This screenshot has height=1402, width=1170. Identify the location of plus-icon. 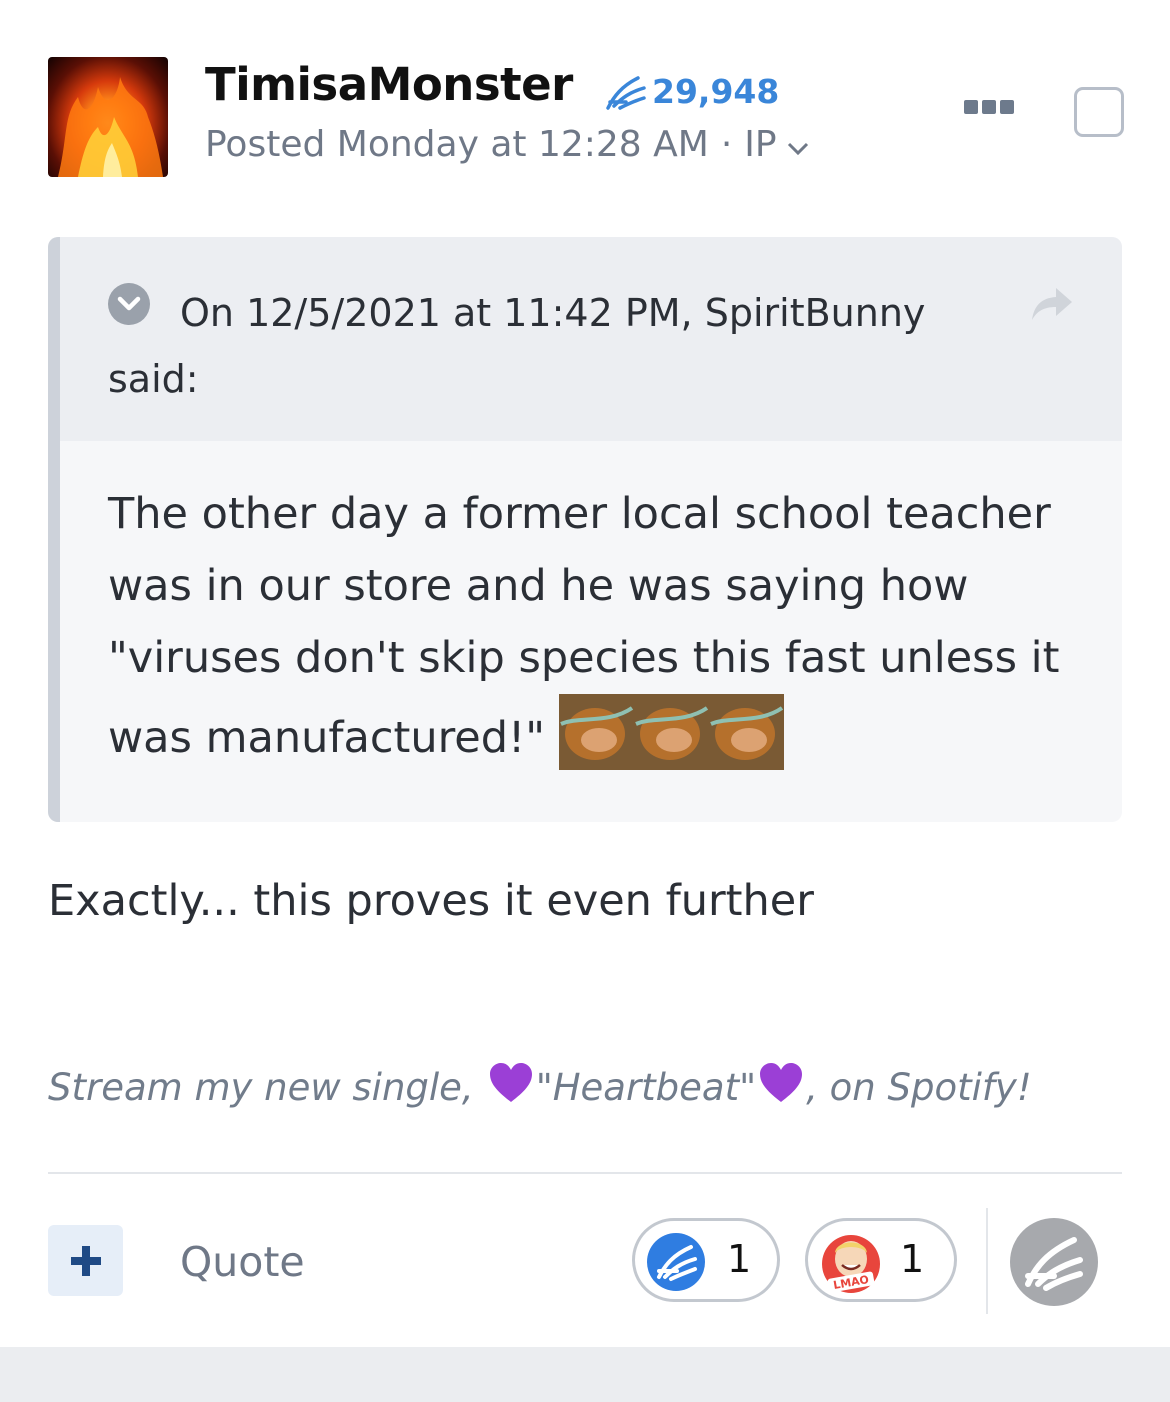
(85, 1260).